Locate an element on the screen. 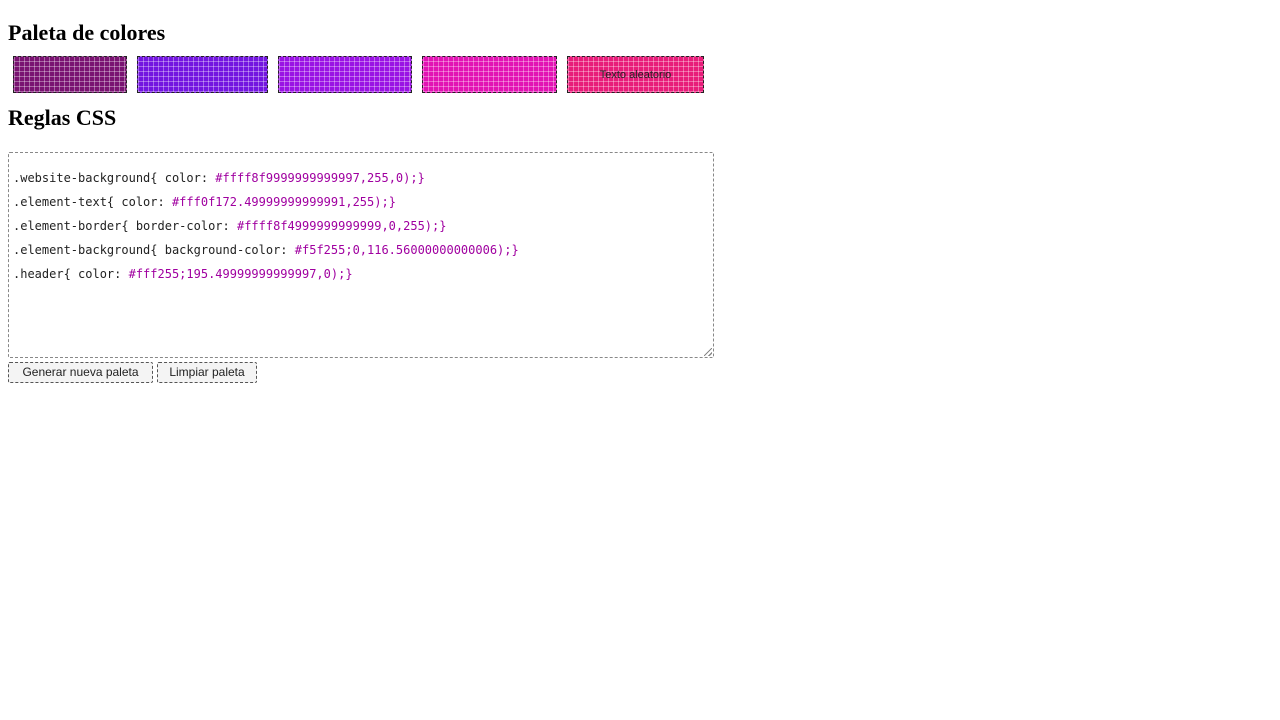 Image resolution: width=1280 pixels, height=720 pixels. css-value: #fff0f172.49999999999991,255);} is located at coordinates (283, 202).